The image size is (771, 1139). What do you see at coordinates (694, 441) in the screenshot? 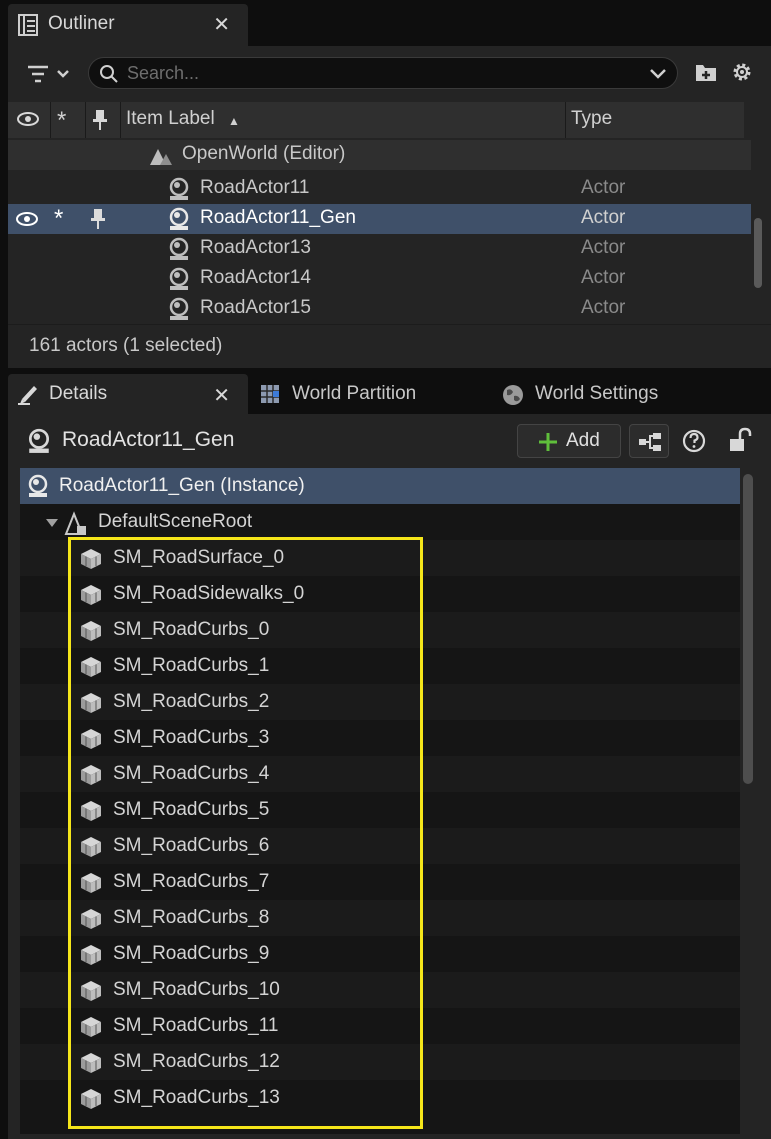
I see `help-icon` at bounding box center [694, 441].